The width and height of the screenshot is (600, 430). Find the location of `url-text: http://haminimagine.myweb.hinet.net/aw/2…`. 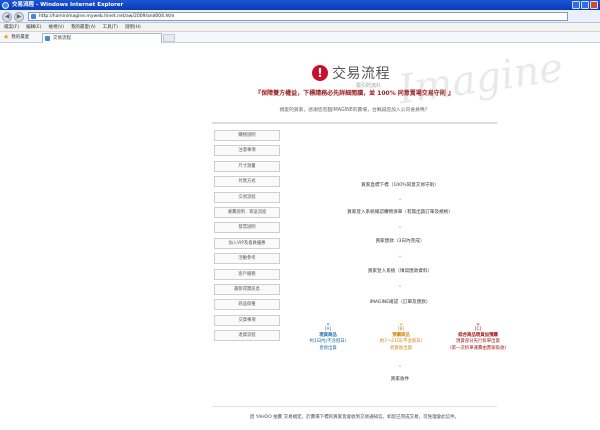

url-text: http://haminimagine.myweb.hinet.net/aw/2… is located at coordinates (107, 16).